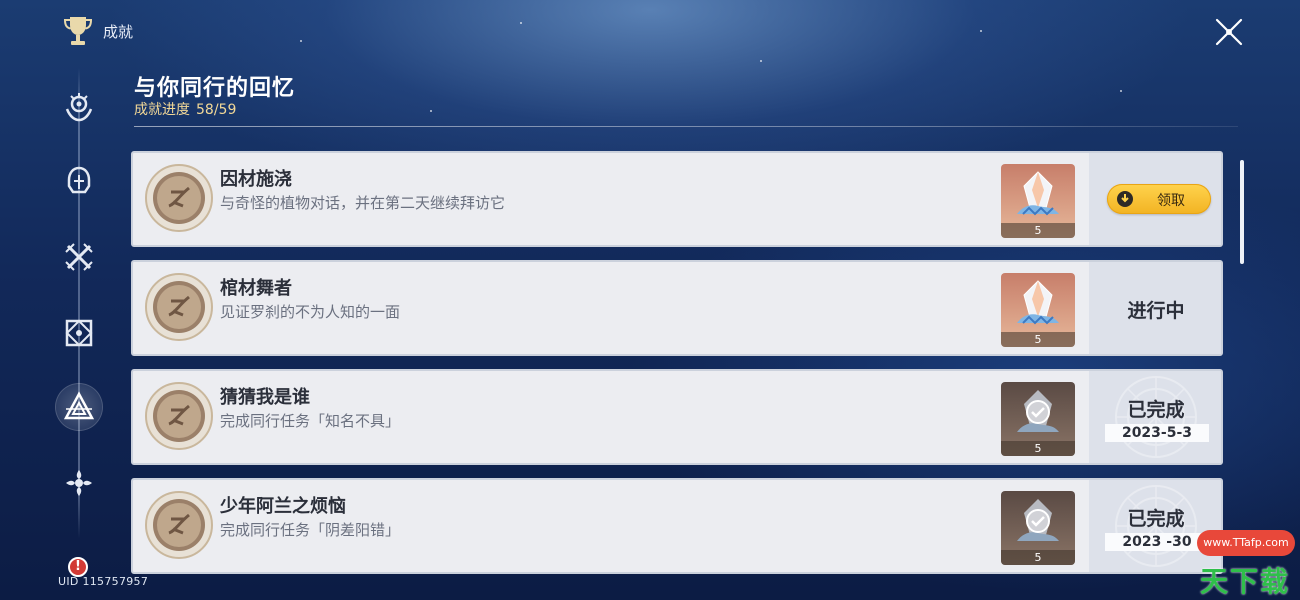  I want to click on progress-label: 成就进度, so click(162, 110).